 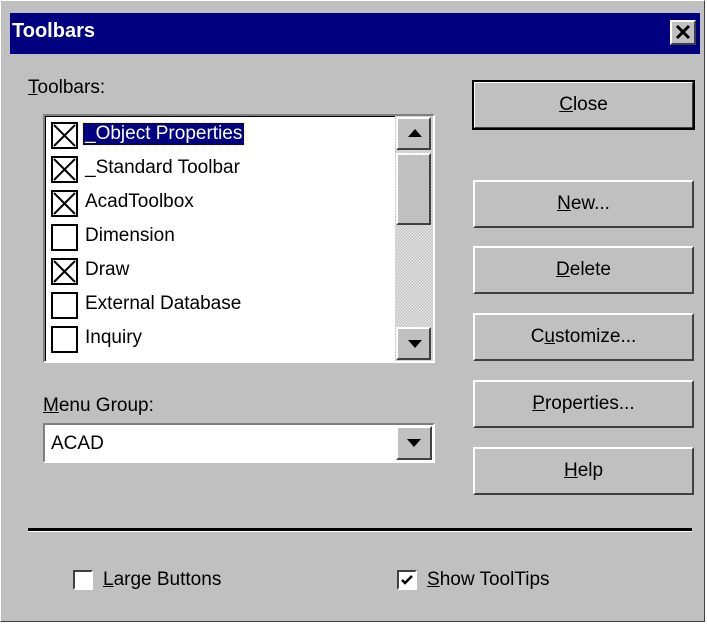 I want to click on title-bar: Toolbars, so click(x=355, y=33).